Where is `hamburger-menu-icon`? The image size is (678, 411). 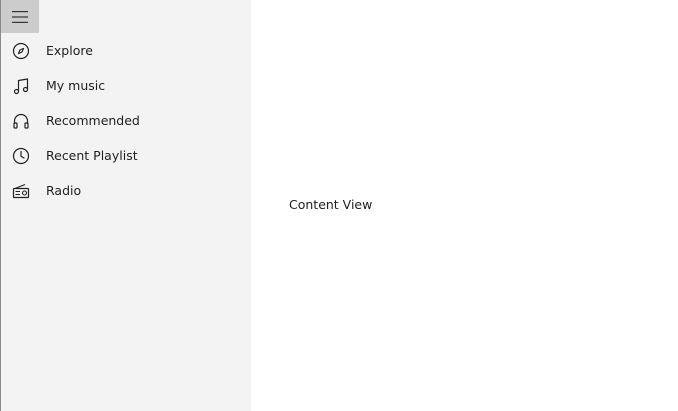 hamburger-menu-icon is located at coordinates (20, 16).